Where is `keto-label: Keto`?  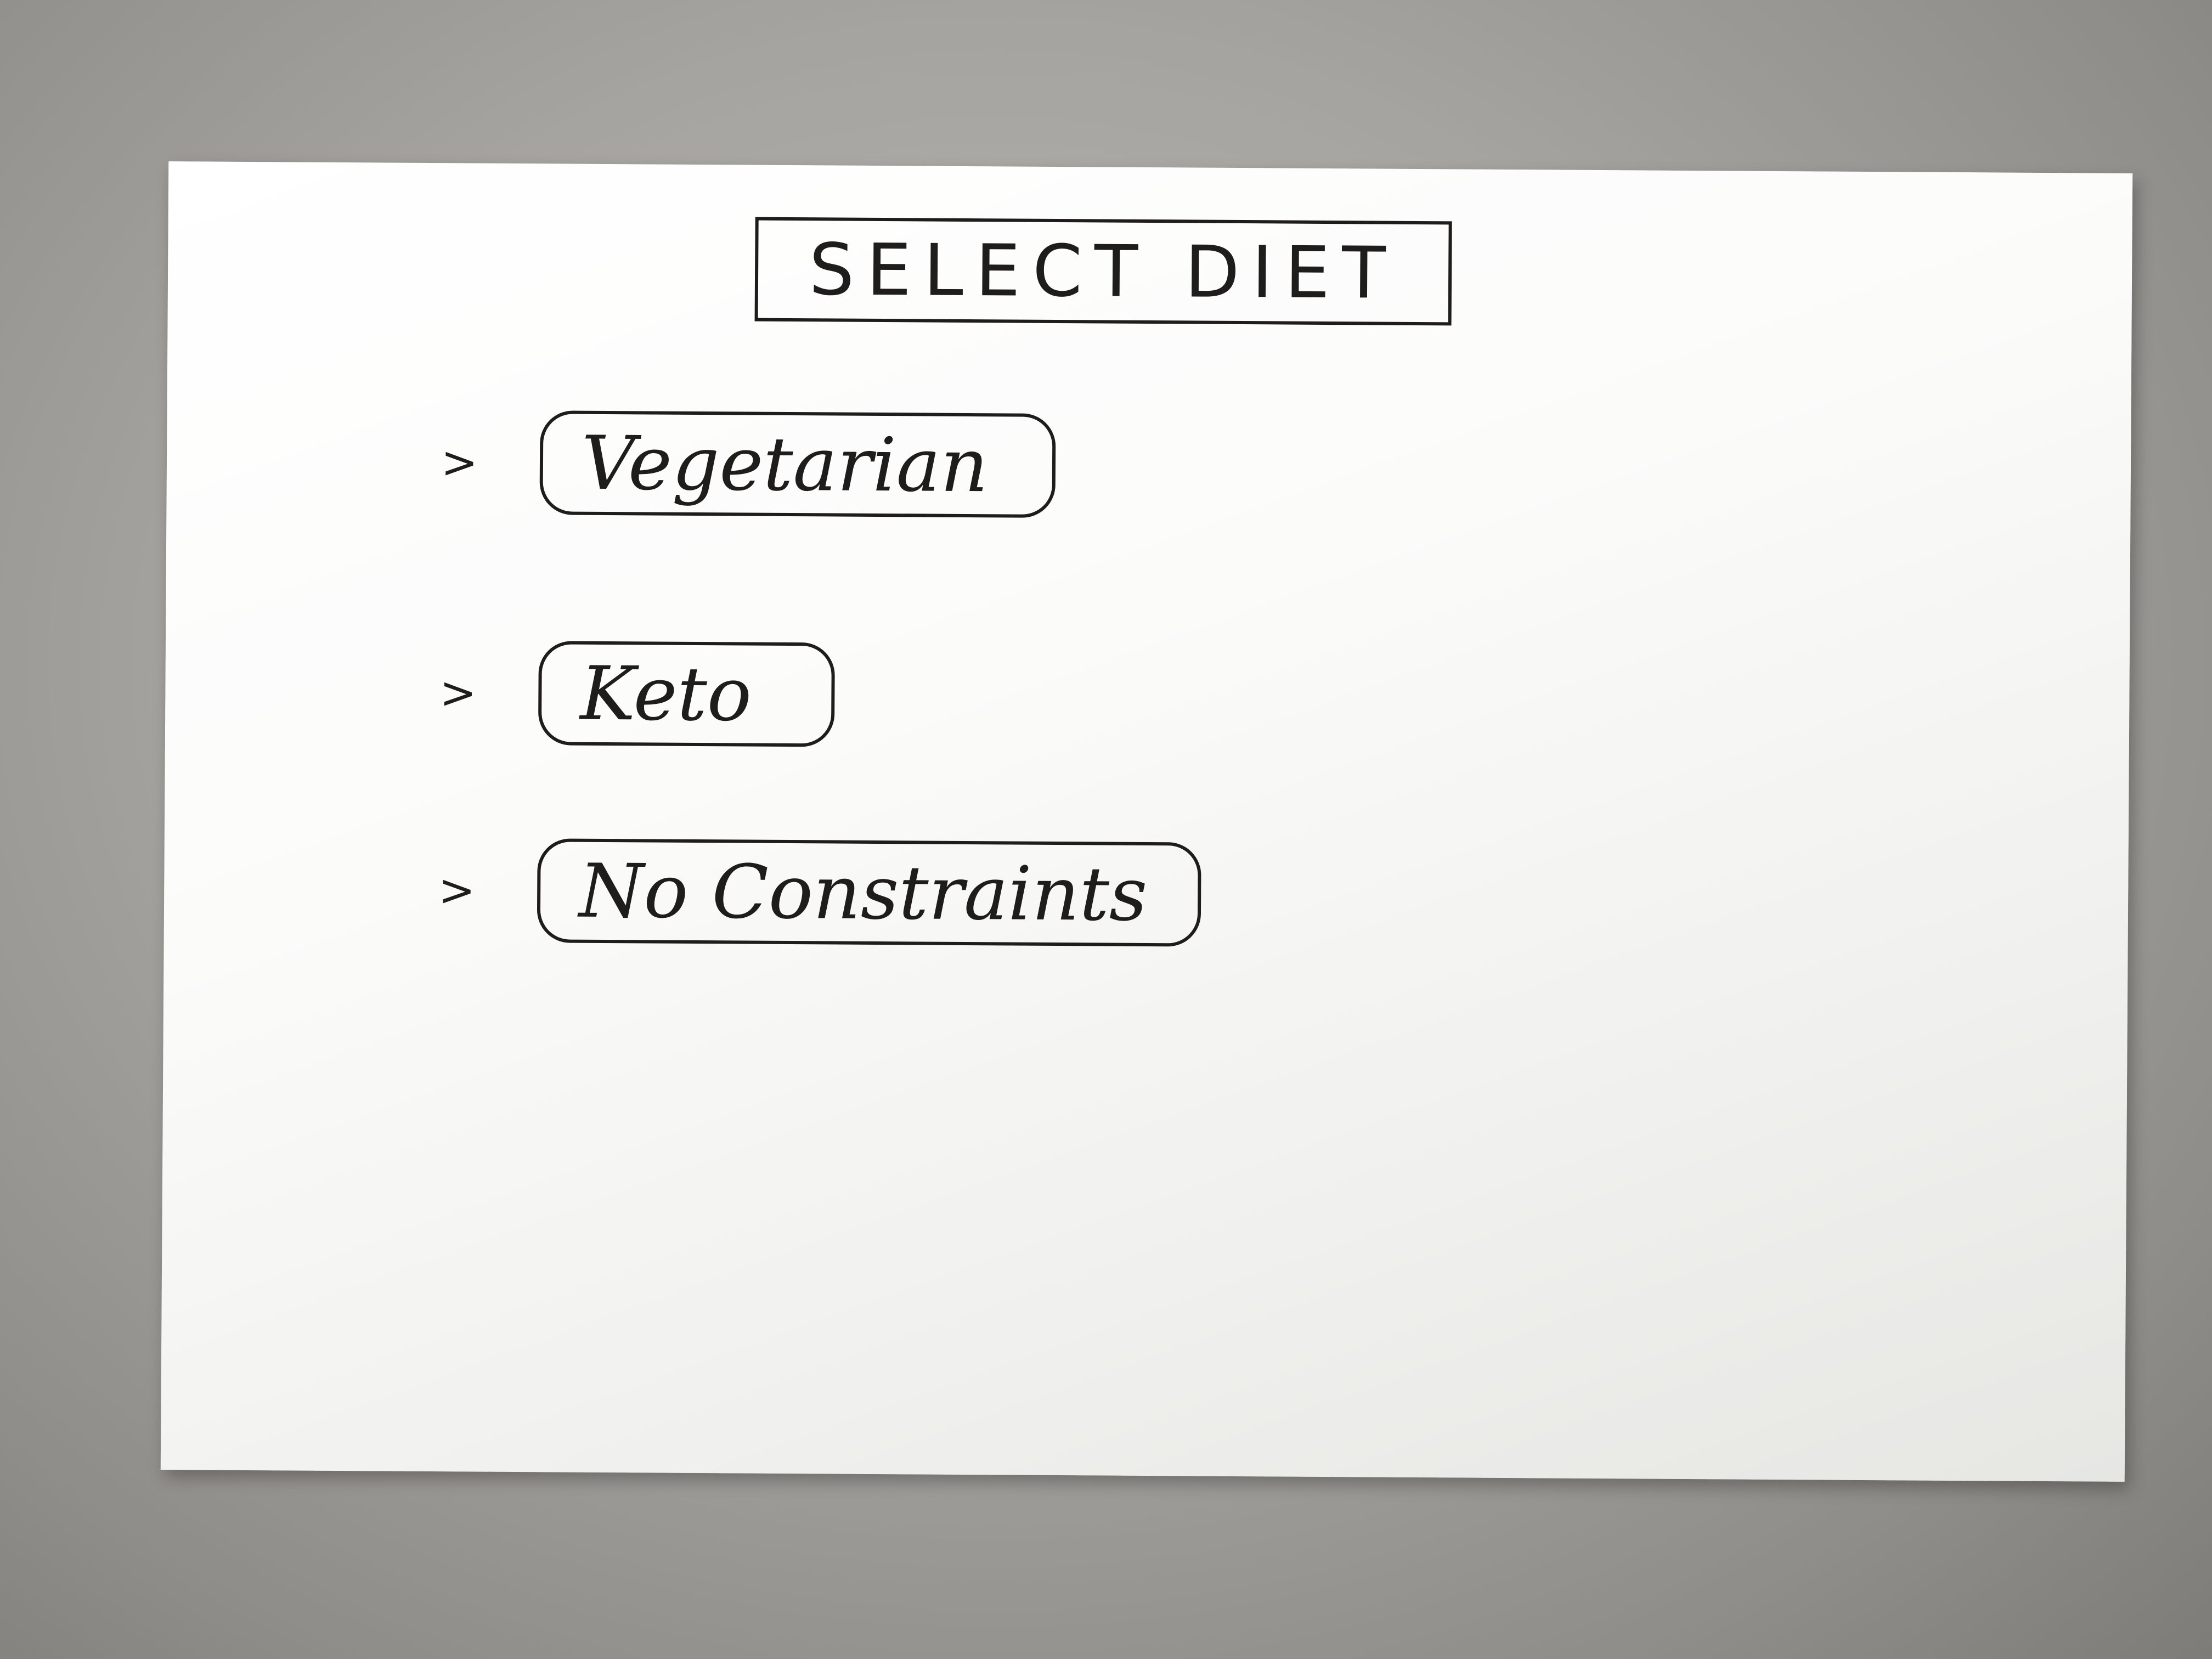
keto-label: Keto is located at coordinates (665, 694).